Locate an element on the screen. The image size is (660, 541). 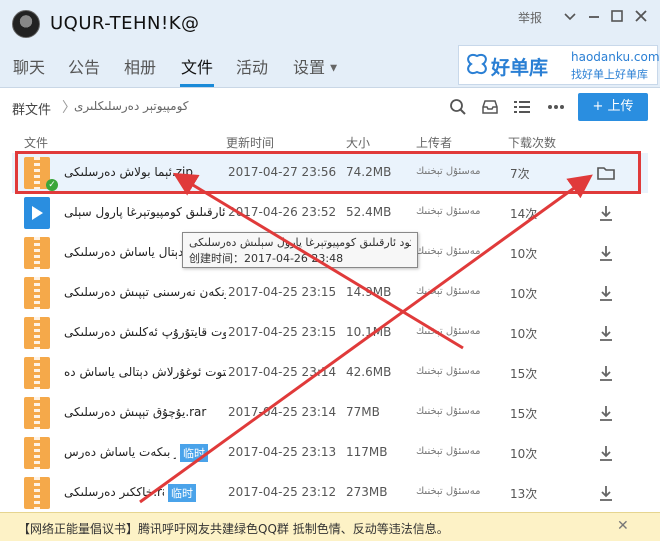
header-update-time: 更新时间 is located at coordinates (250, 142).